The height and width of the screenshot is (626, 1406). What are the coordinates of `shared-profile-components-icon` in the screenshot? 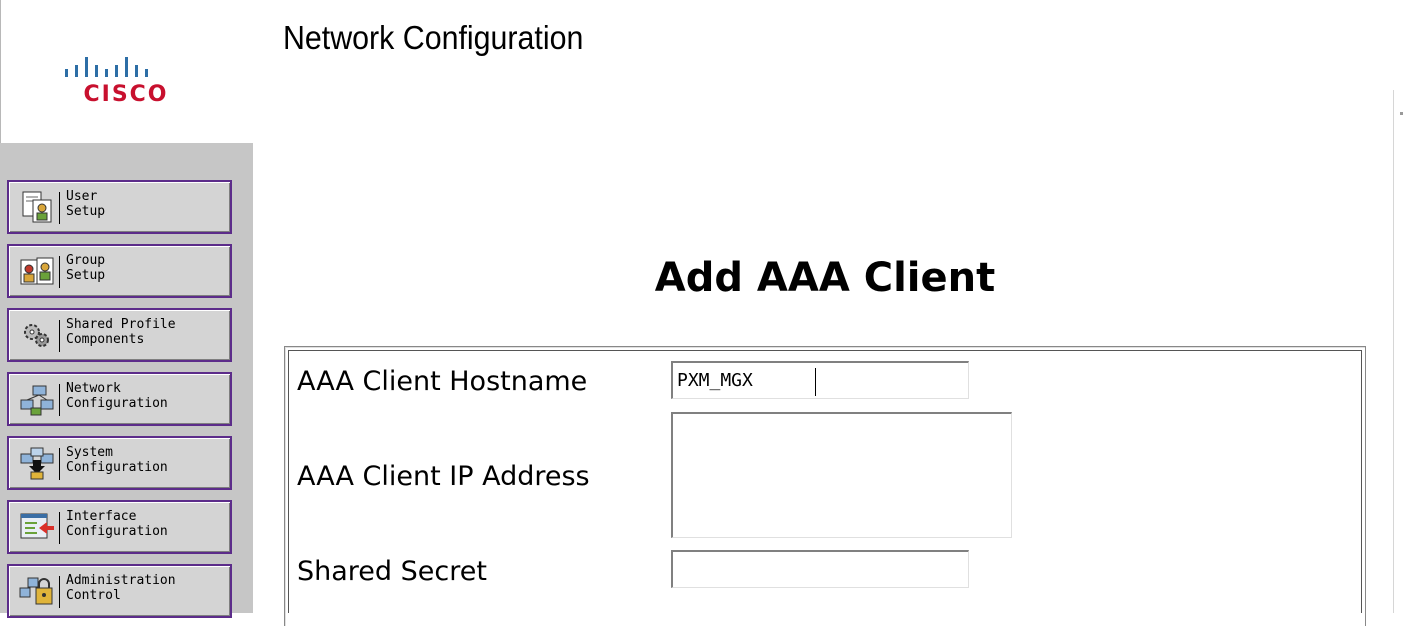 It's located at (36, 335).